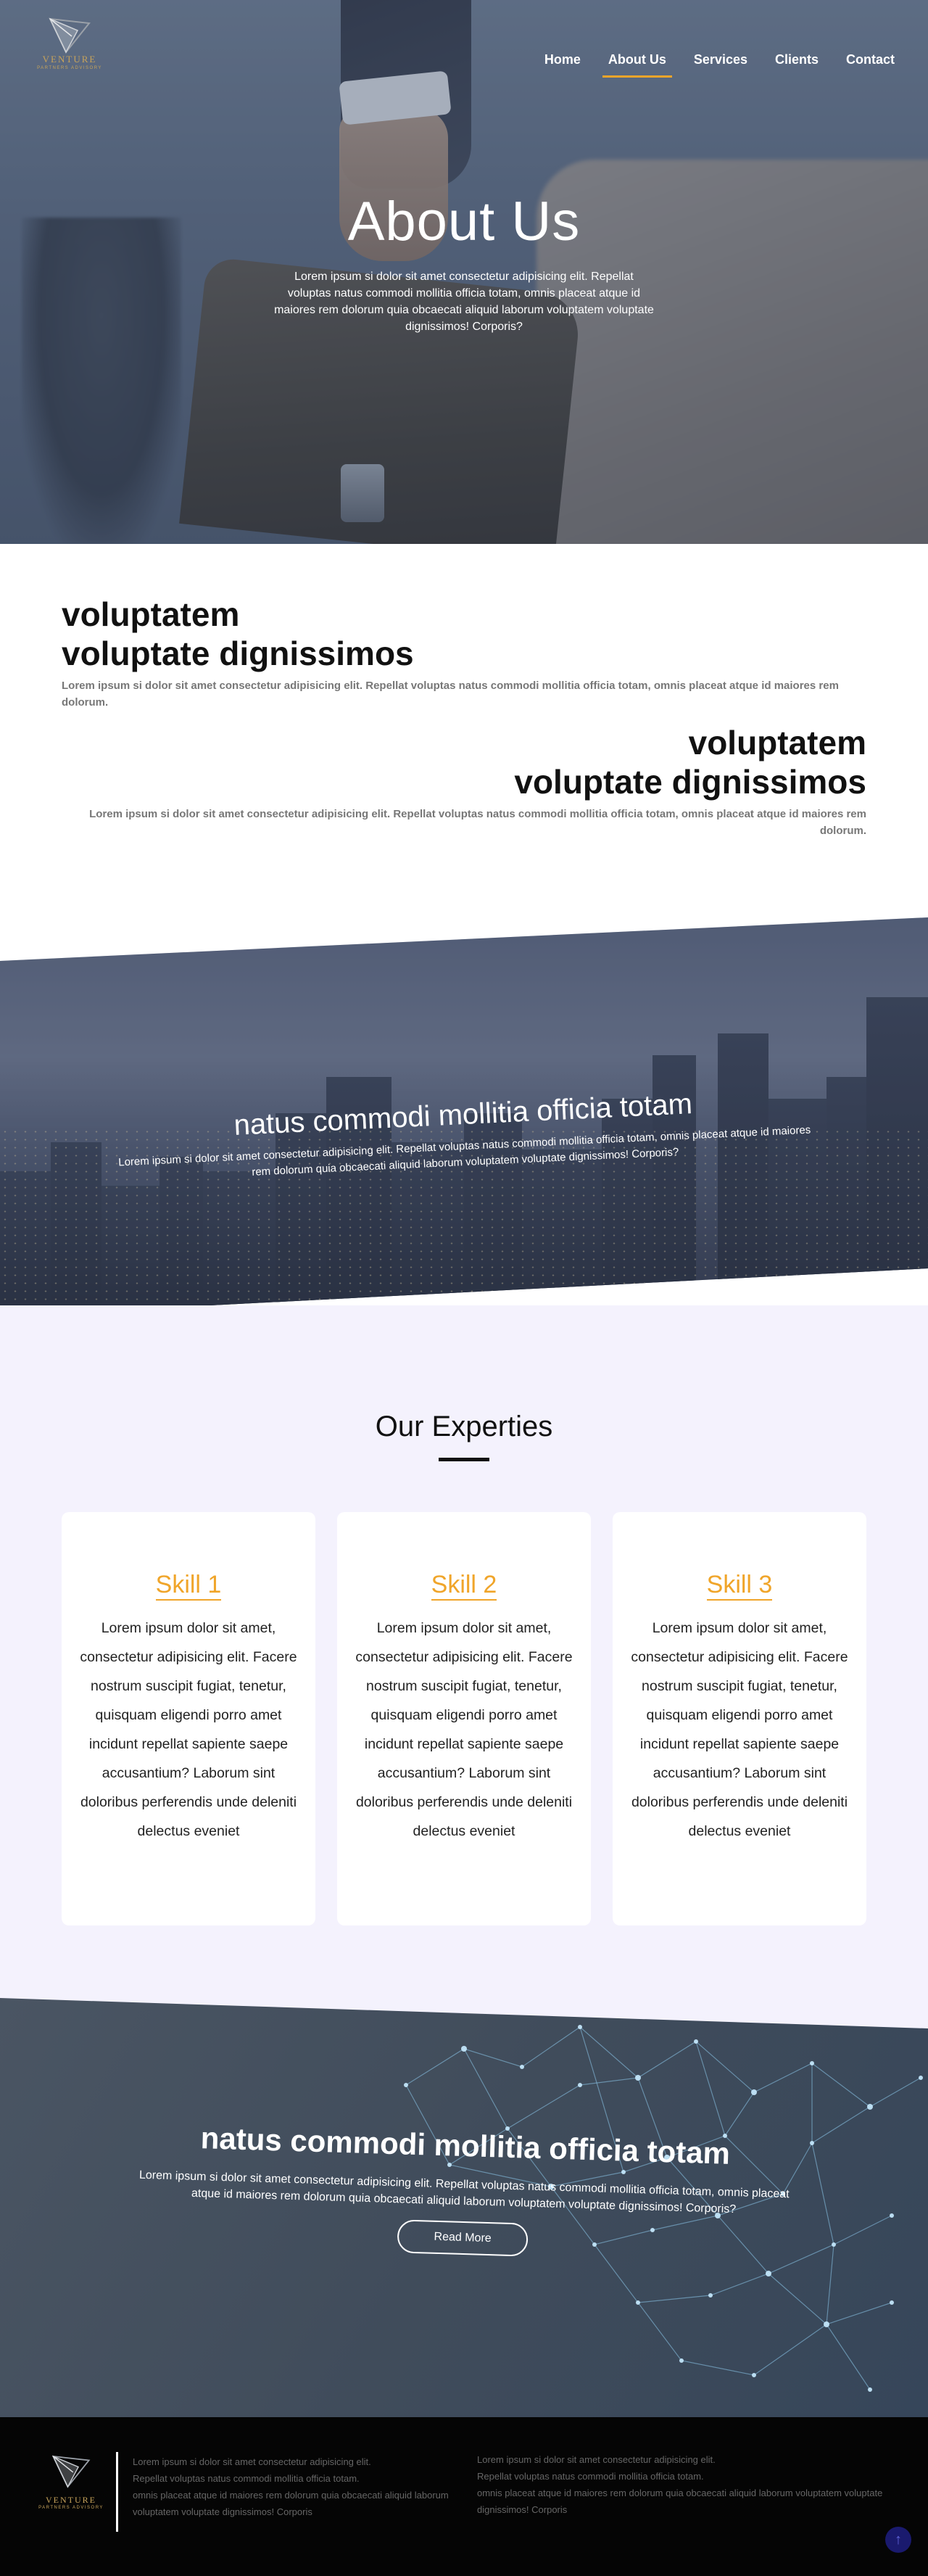 This screenshot has height=2576, width=928. What do you see at coordinates (188, 1585) in the screenshot?
I see `skill-card-title: Skill 1` at bounding box center [188, 1585].